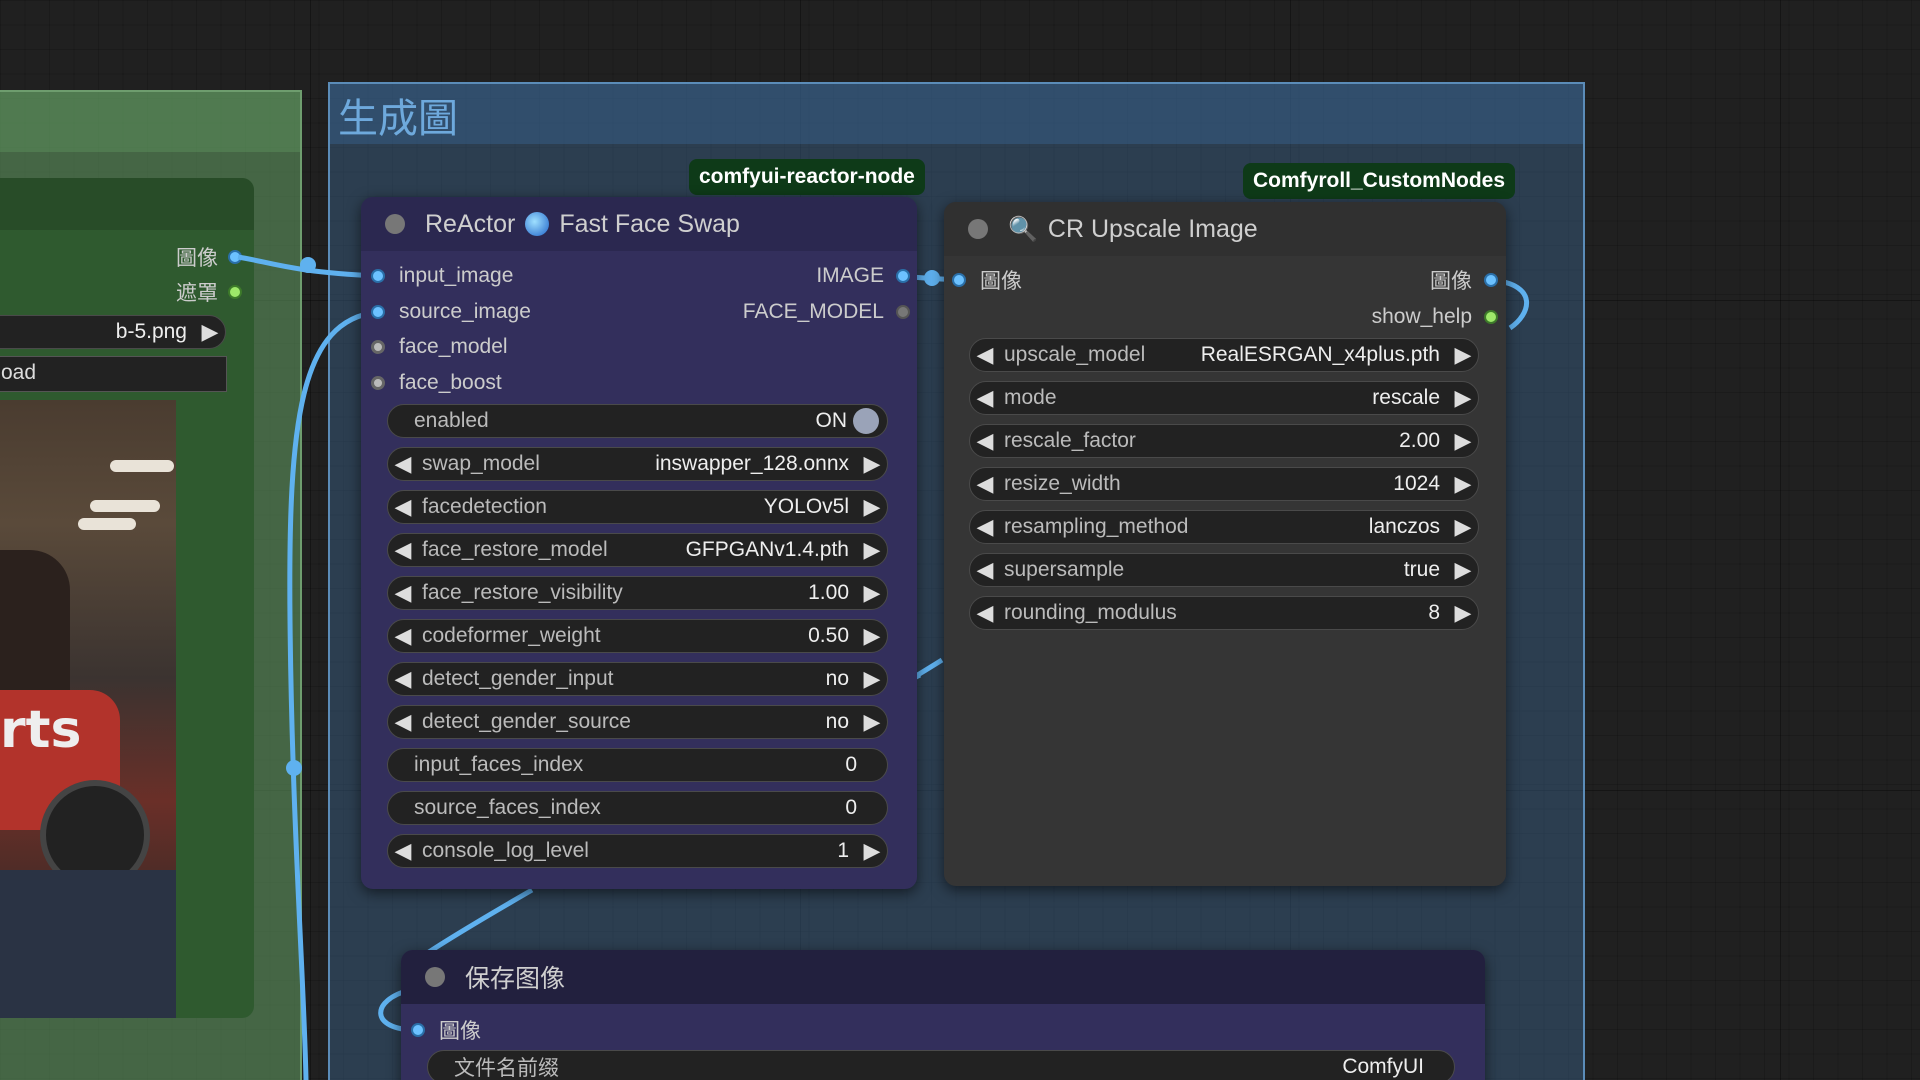  What do you see at coordinates (451, 312) in the screenshot?
I see `reactor-input-source-image: source_image` at bounding box center [451, 312].